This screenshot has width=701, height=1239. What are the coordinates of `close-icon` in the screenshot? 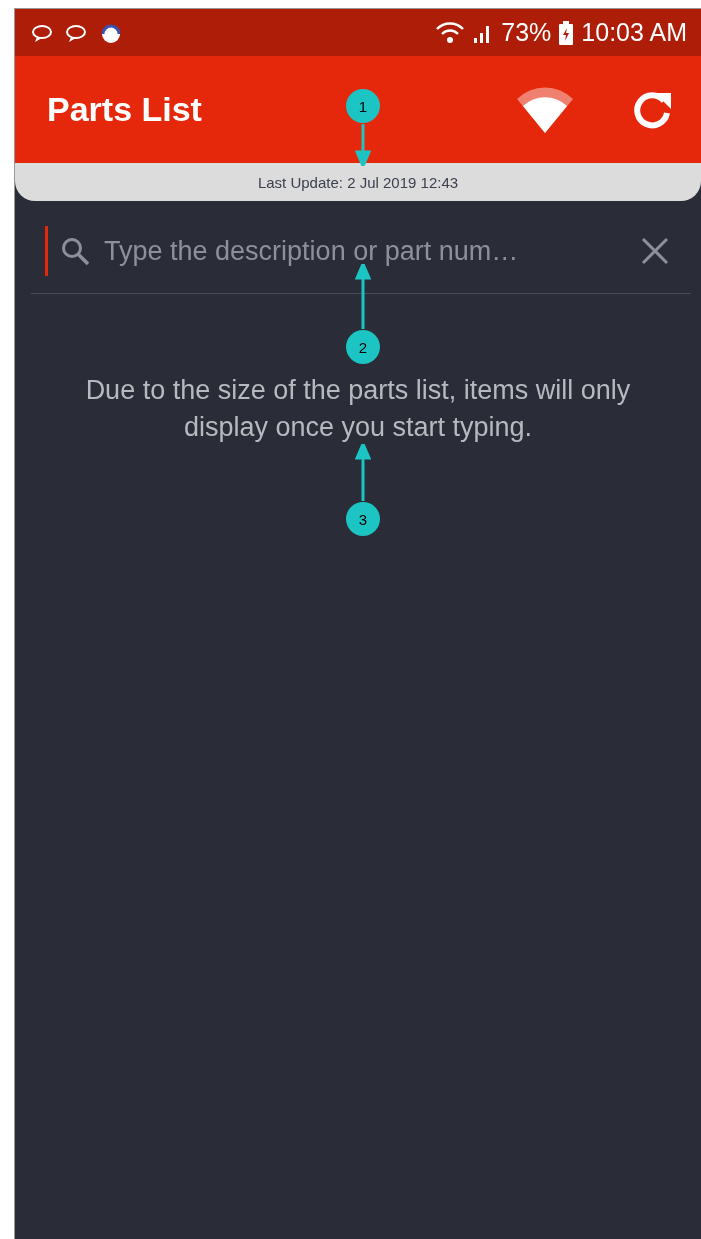 It's located at (655, 251).